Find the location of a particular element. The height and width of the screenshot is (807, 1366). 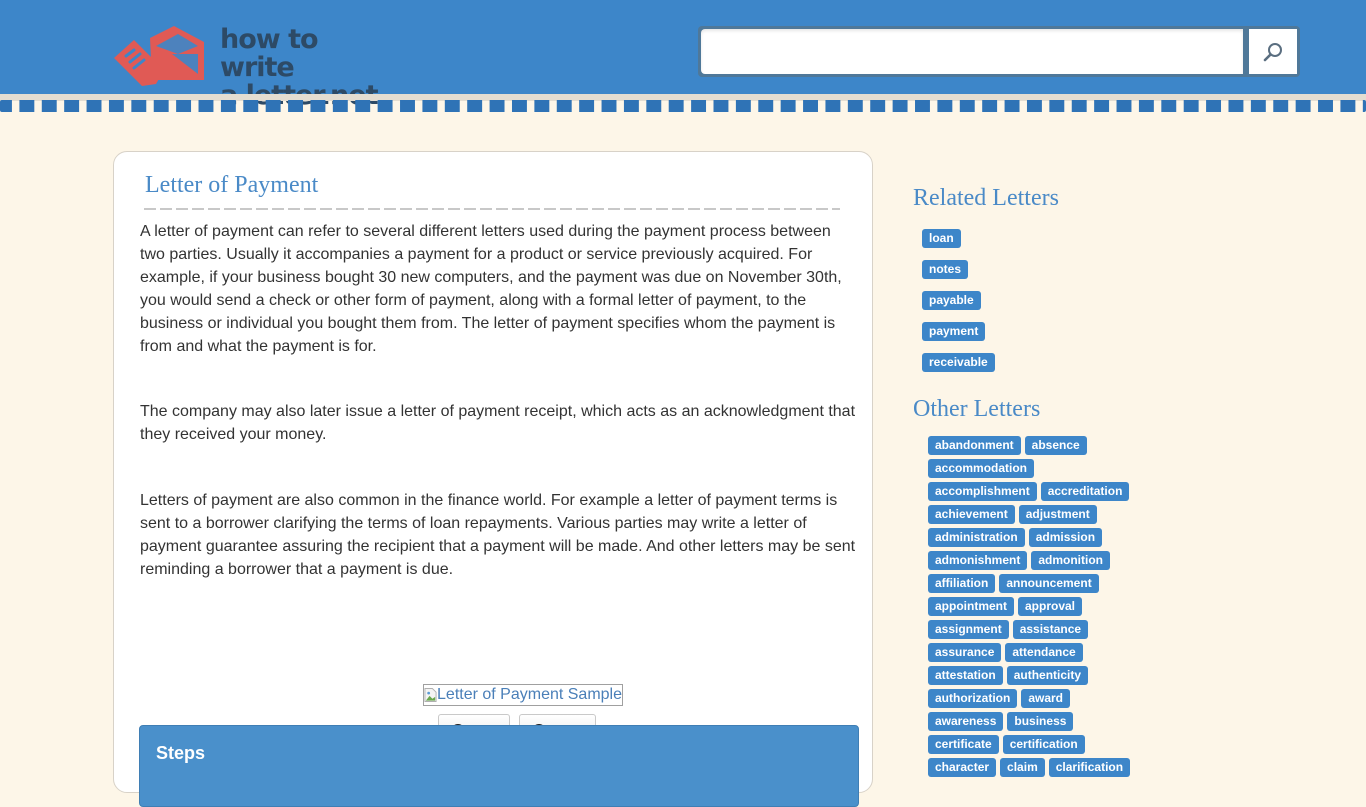

other-tag: authenticity is located at coordinates (1047, 675).